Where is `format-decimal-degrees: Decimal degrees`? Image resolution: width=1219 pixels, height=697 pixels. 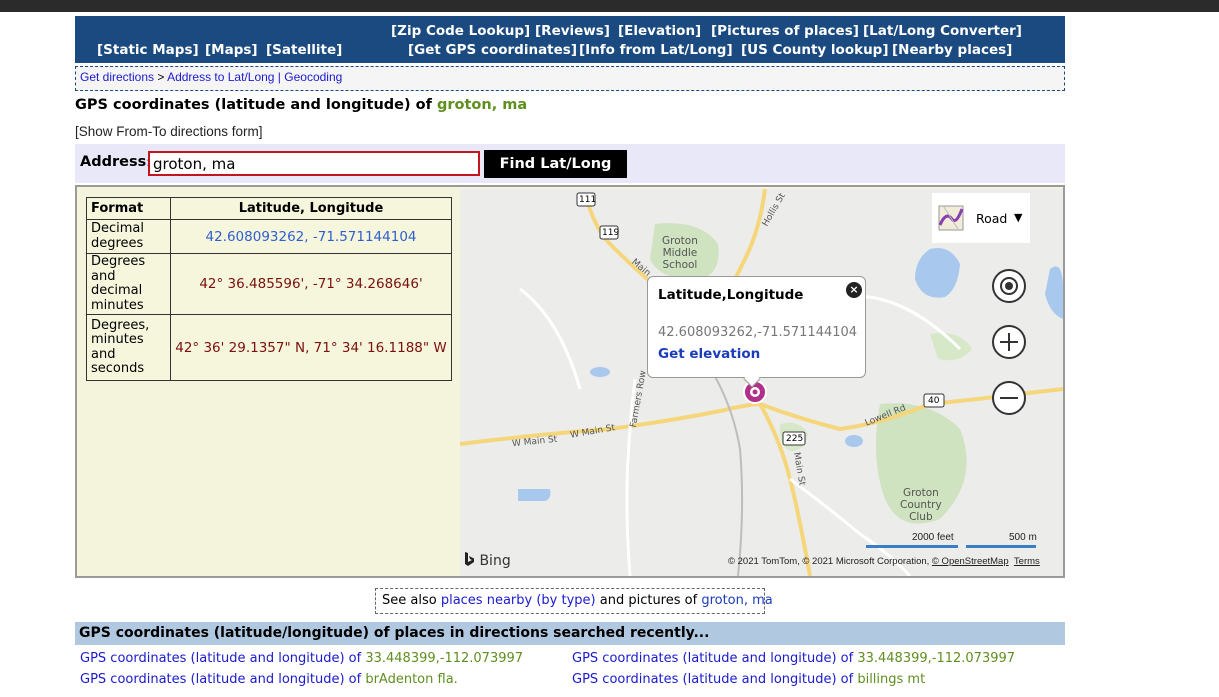 format-decimal-degrees: Decimal degrees is located at coordinates (128, 236).